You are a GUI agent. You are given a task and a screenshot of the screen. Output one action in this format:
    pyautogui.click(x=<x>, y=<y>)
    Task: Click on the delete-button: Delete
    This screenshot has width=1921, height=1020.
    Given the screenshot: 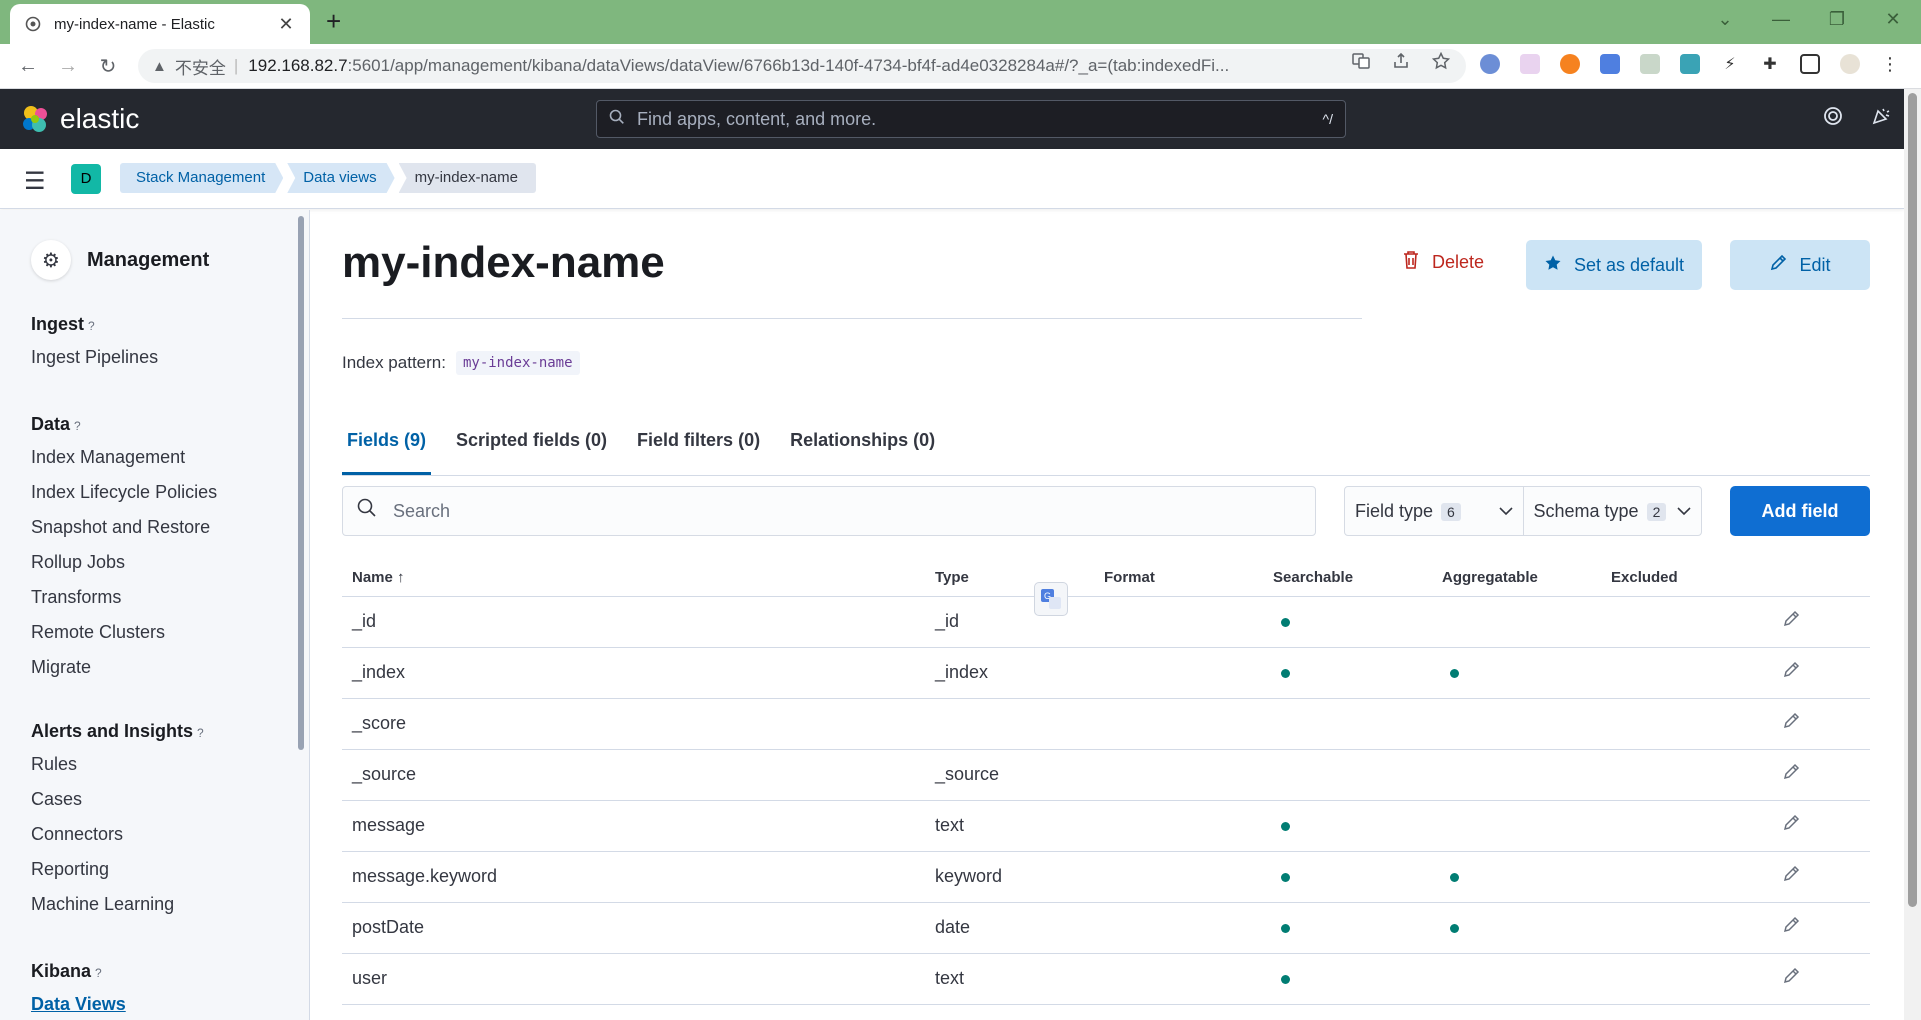 What is the action you would take?
    pyautogui.click(x=1443, y=262)
    